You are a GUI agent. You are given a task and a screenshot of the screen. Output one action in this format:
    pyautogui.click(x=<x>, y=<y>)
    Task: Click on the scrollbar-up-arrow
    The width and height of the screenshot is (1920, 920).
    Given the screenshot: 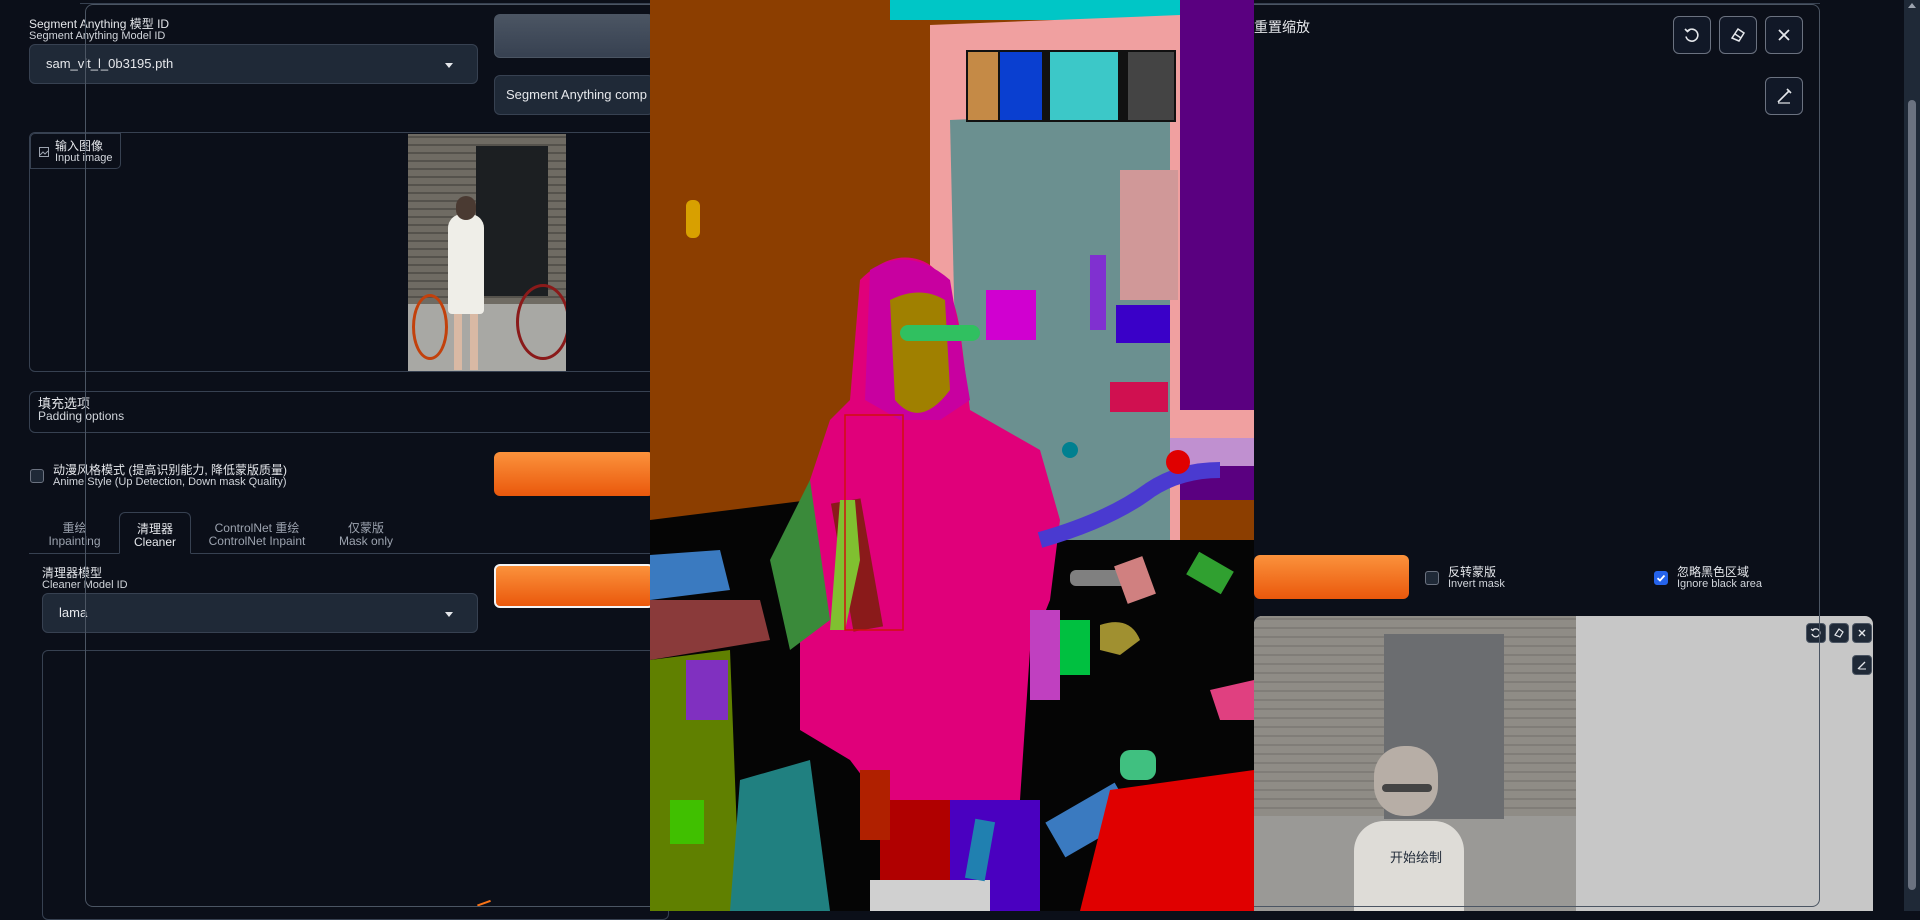 What is the action you would take?
    pyautogui.click(x=1912, y=5)
    